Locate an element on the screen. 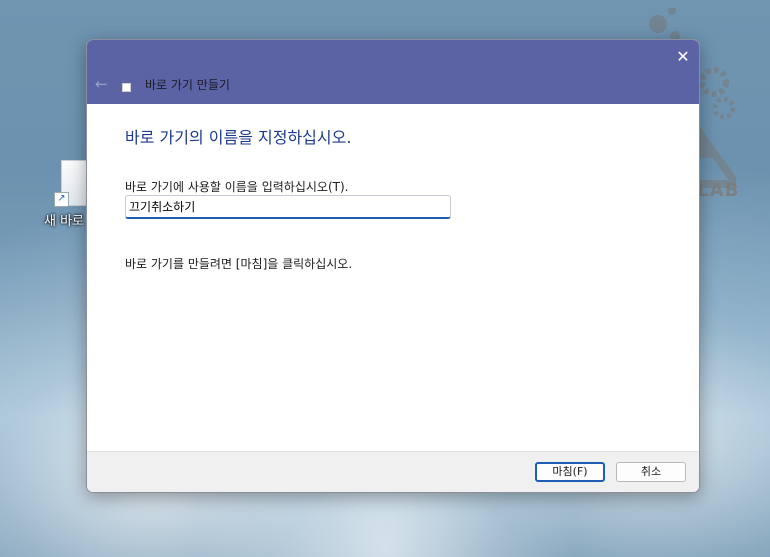 The height and width of the screenshot is (557, 770). finish-hint-text: 바로 가기를 만들려면 [마침]을 클릭하십시오. is located at coordinates (239, 264).